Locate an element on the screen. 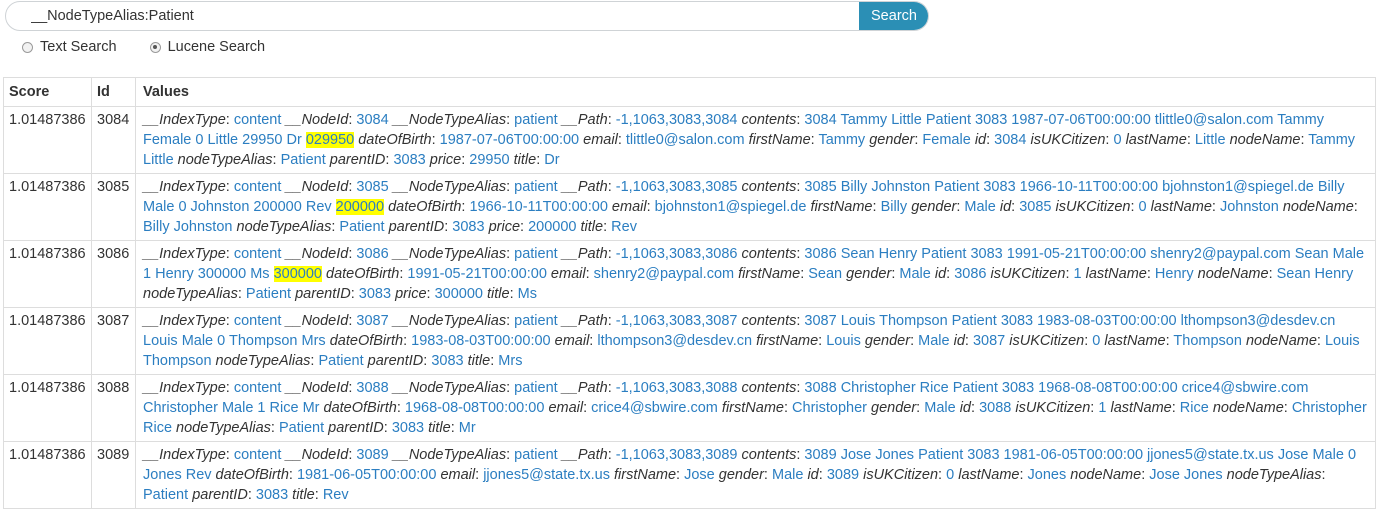 The width and height of the screenshot is (1378, 524). field-value: -1,1063,3083,3086 is located at coordinates (677, 254).